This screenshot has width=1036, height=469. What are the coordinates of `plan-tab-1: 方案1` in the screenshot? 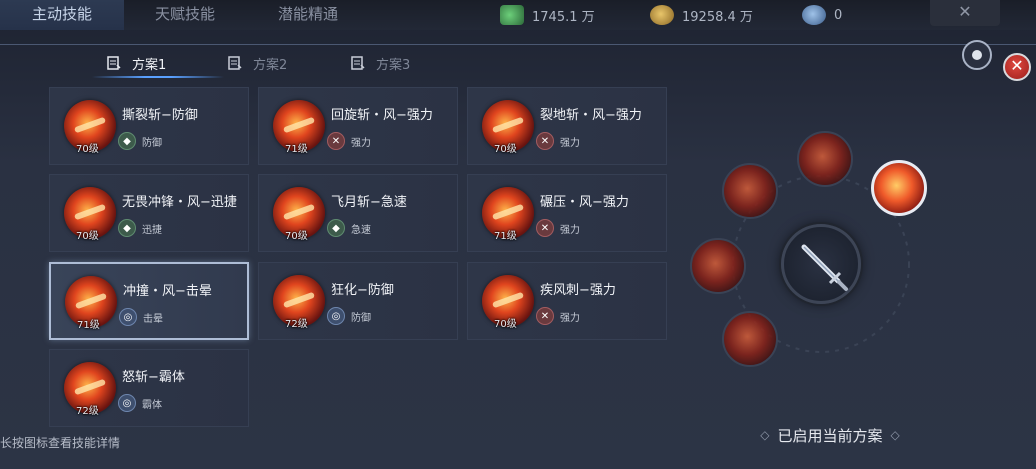 It's located at (158, 64).